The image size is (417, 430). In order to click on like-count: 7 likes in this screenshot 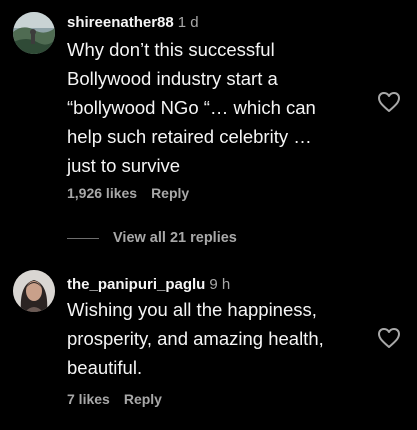, I will do `click(88, 399)`.